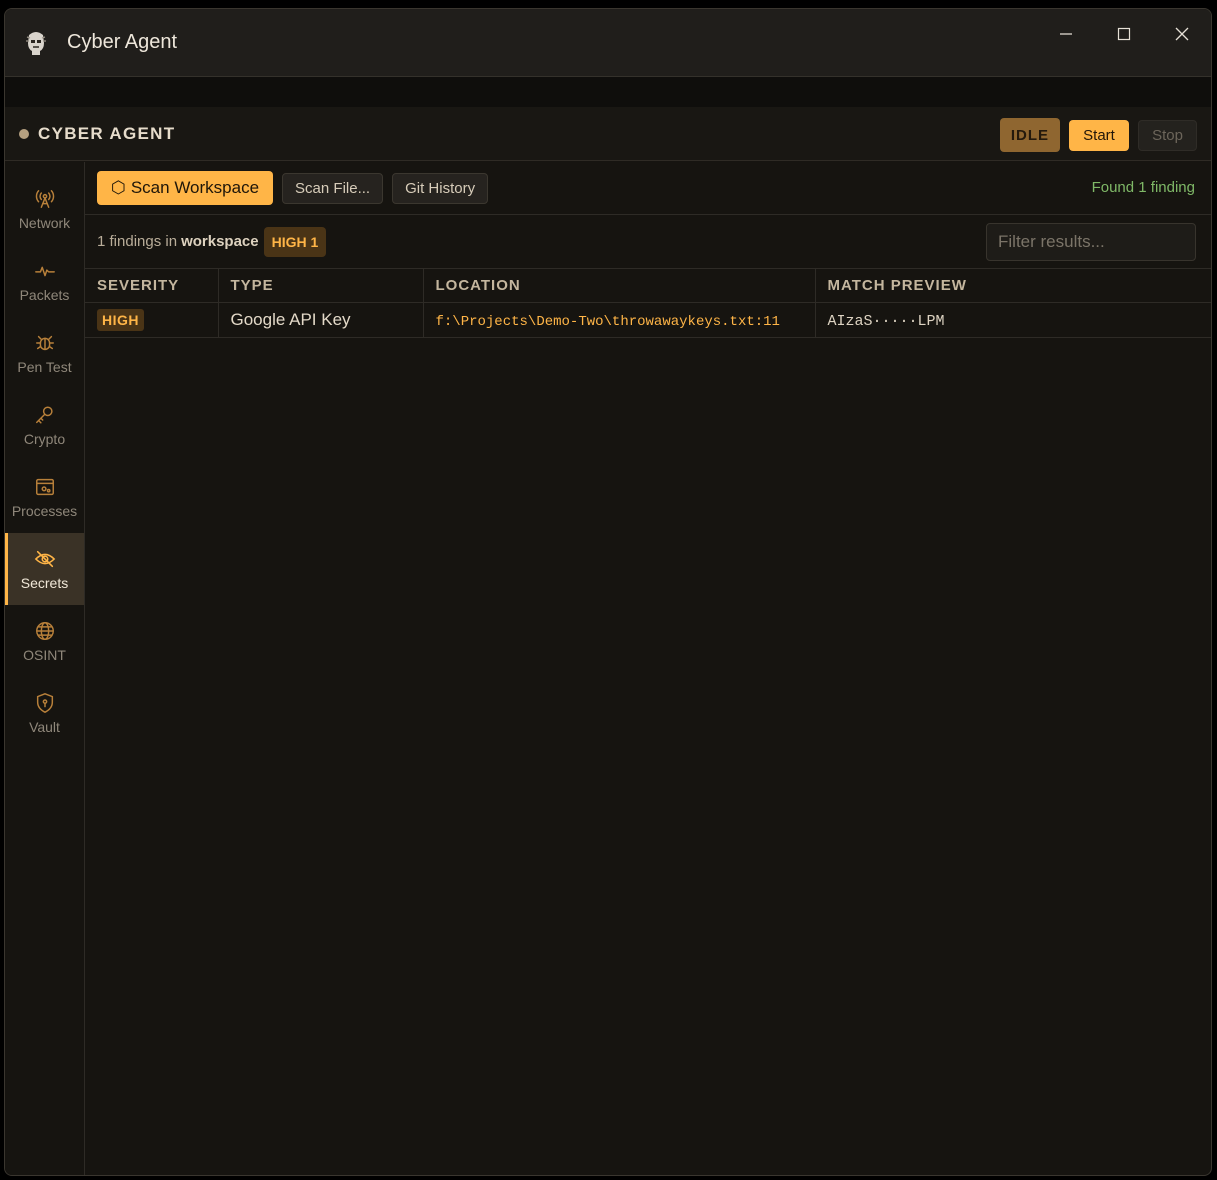  What do you see at coordinates (295, 241) in the screenshot?
I see `high-count-badge: HIGH 1` at bounding box center [295, 241].